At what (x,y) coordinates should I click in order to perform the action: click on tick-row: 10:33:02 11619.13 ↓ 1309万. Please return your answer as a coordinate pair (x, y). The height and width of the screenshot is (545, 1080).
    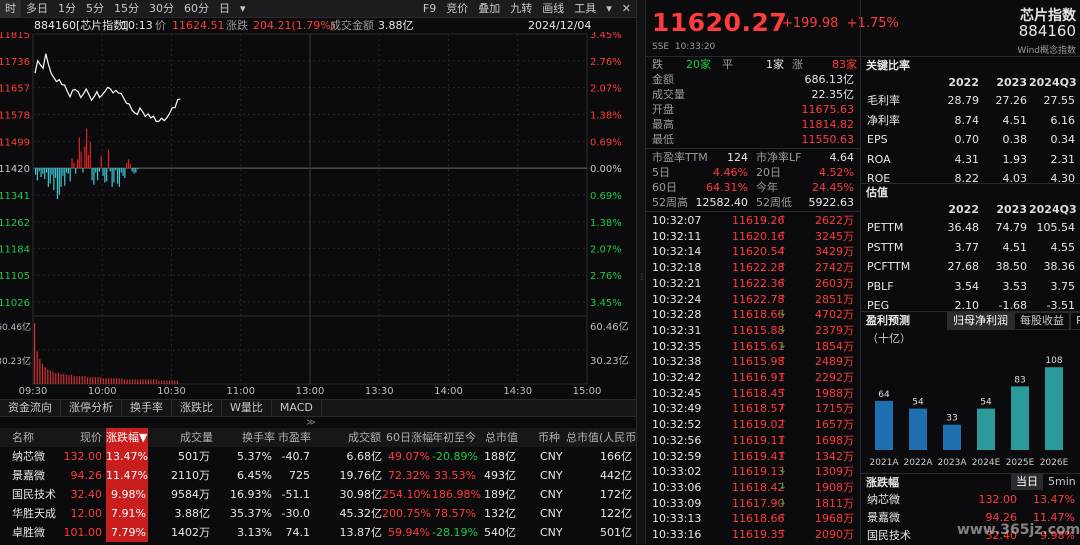
    Looking at the image, I should click on (753, 471).